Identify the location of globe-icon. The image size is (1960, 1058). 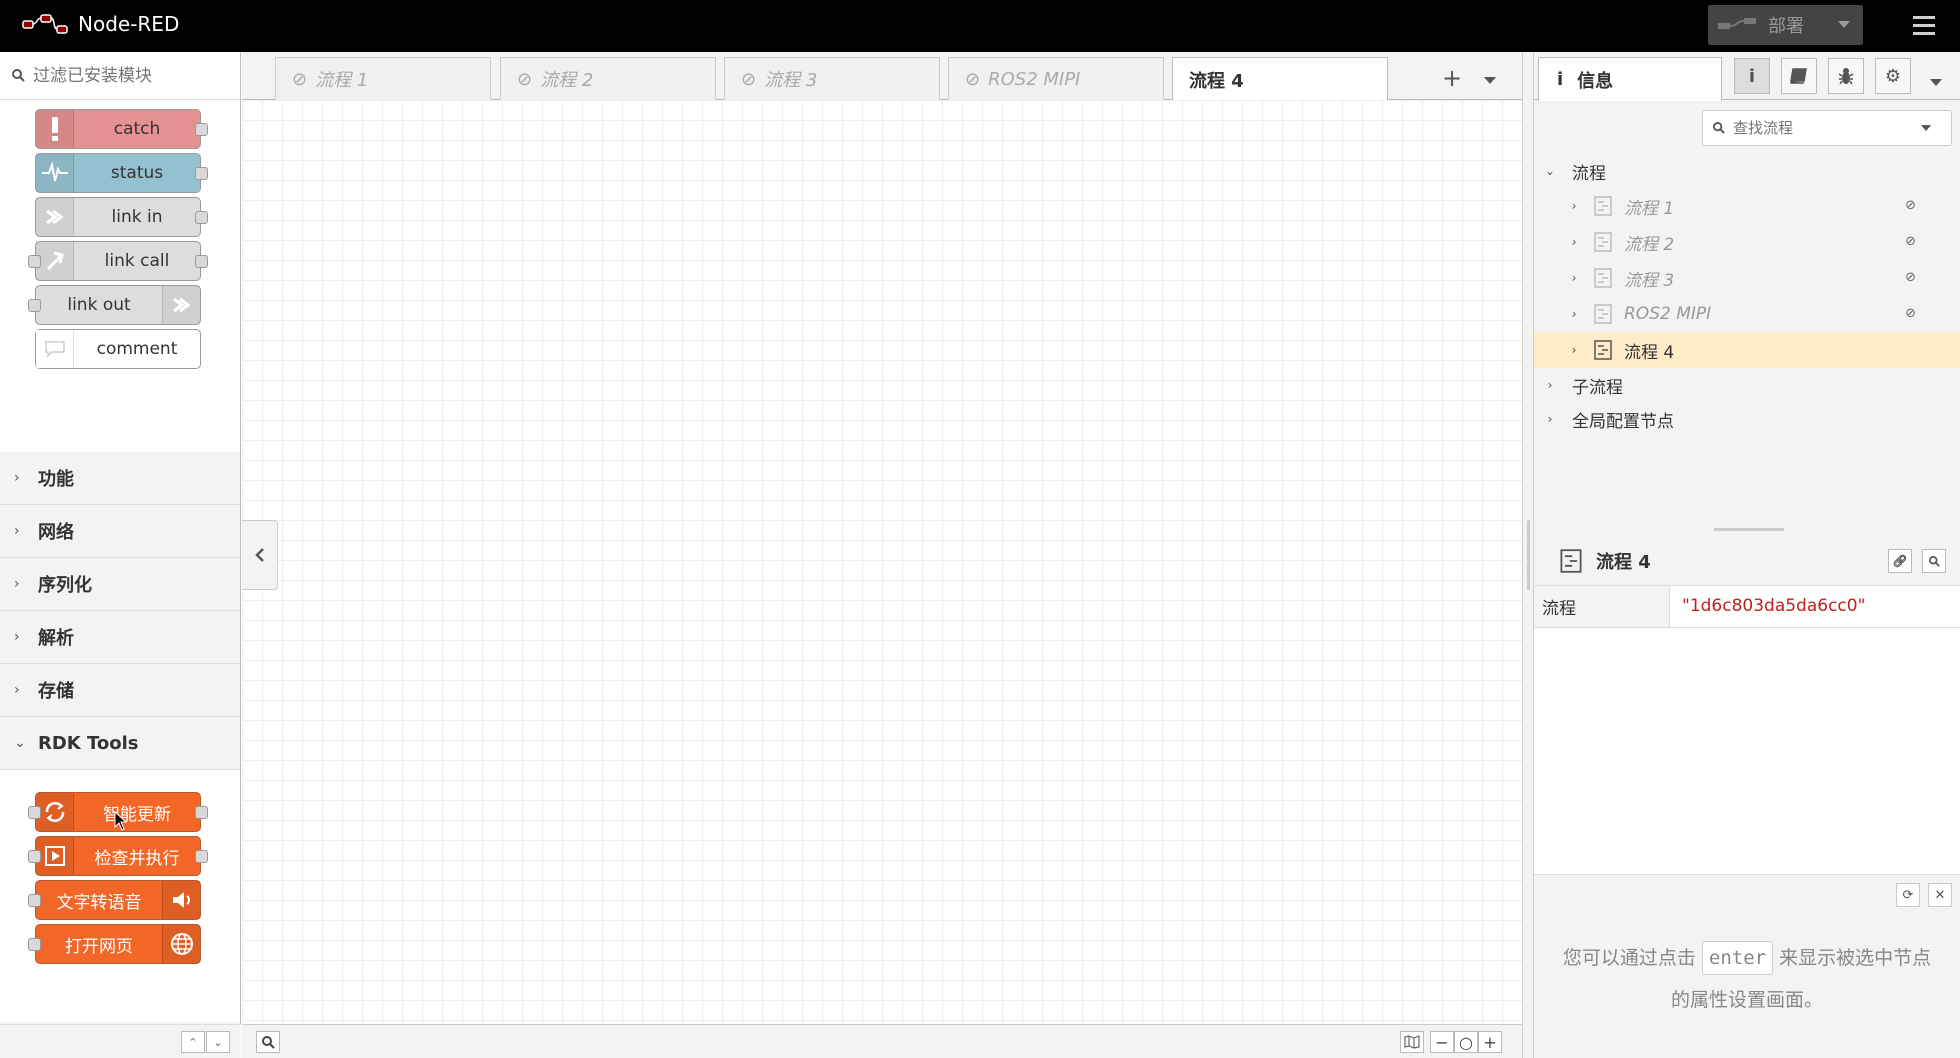
(181, 944).